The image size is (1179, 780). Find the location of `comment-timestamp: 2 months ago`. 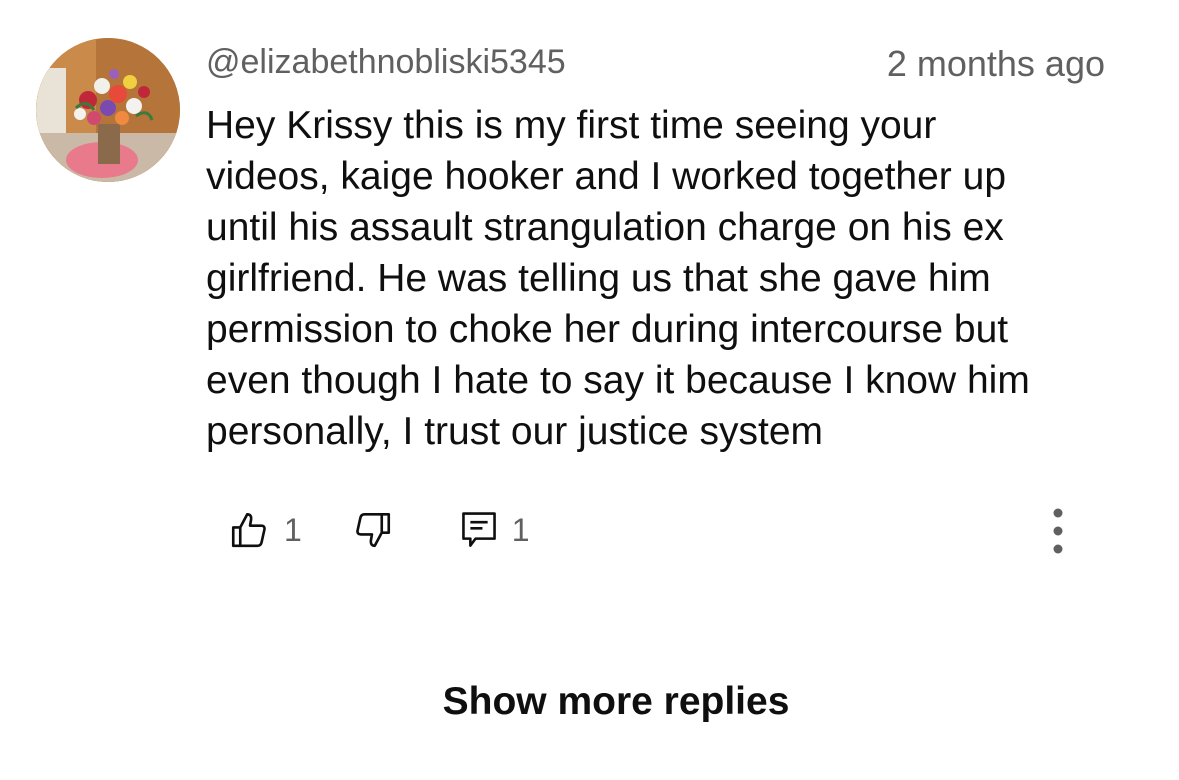

comment-timestamp: 2 months ago is located at coordinates (995, 63).